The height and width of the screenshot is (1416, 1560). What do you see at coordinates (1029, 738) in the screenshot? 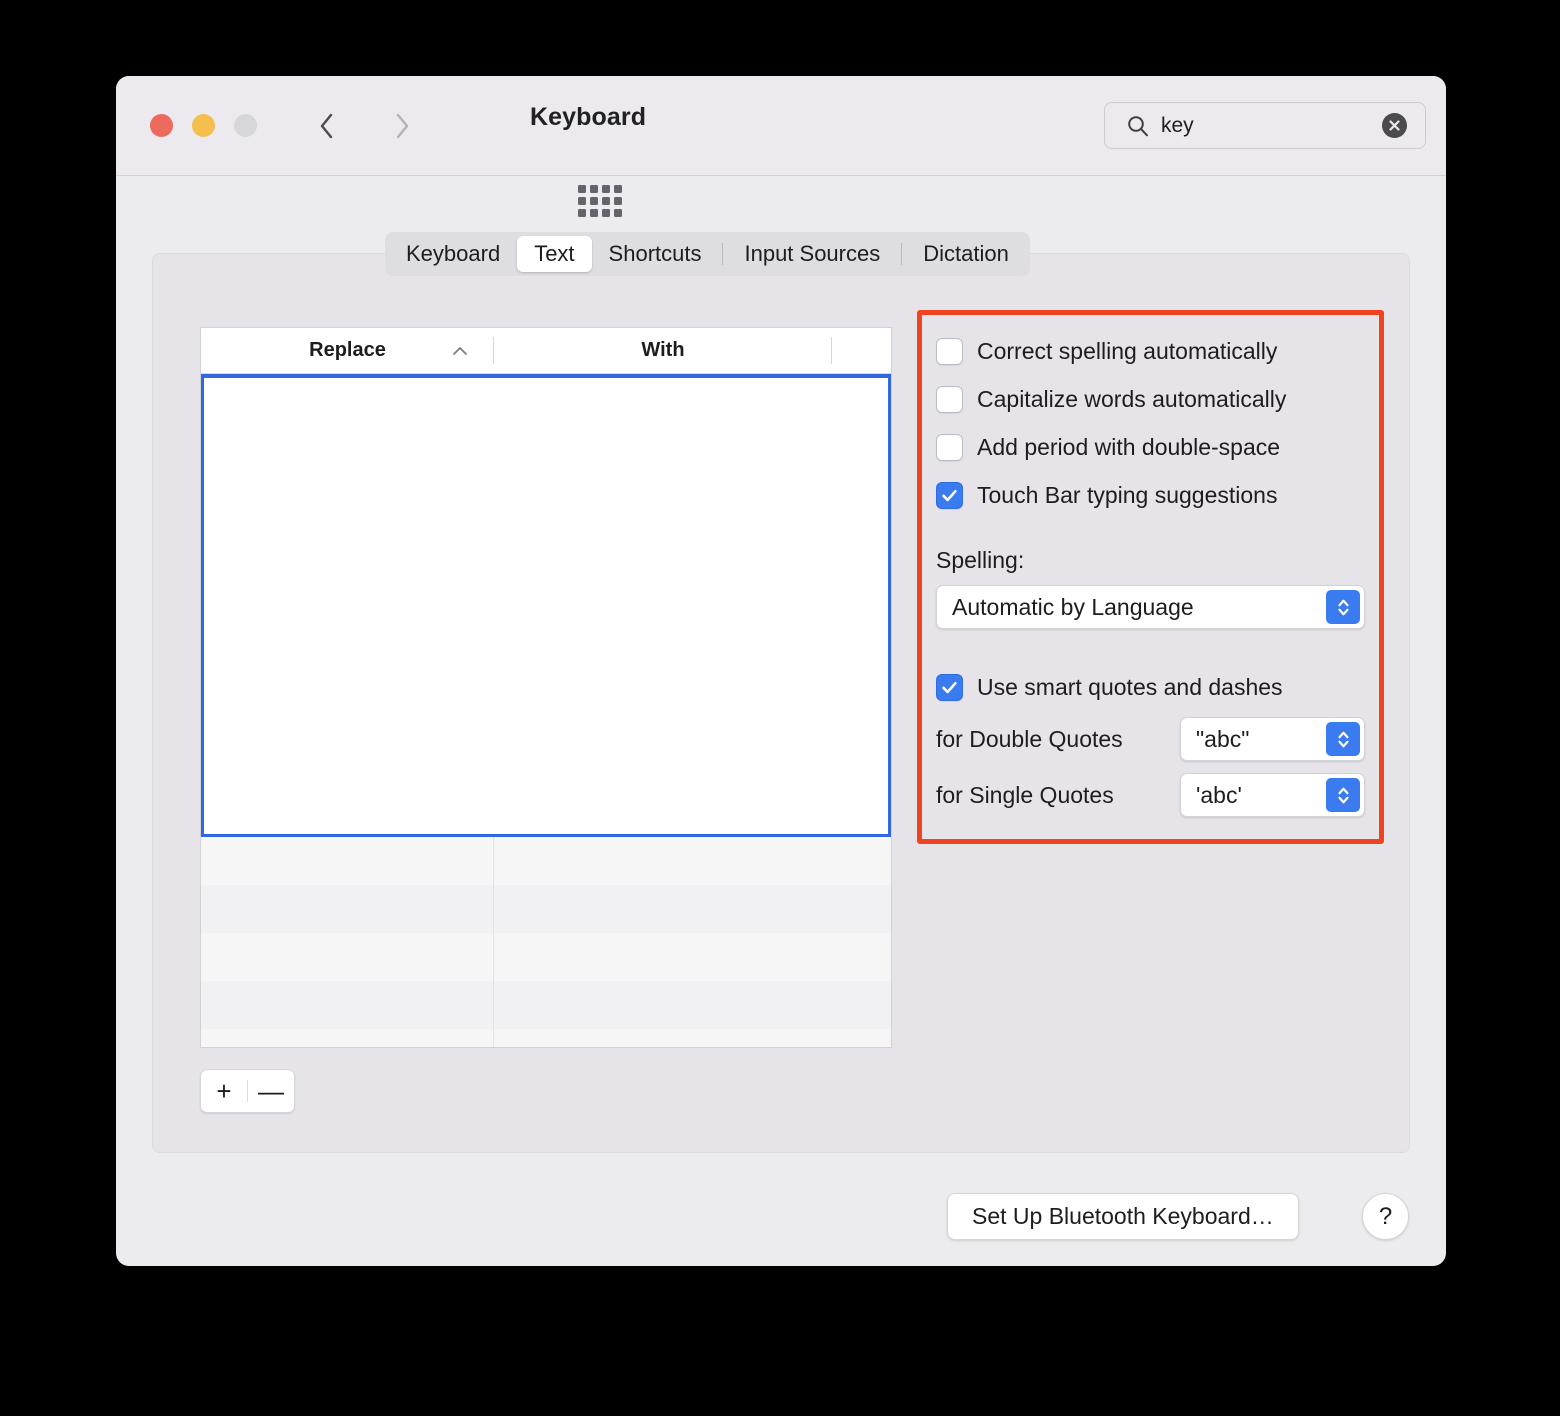
I see `double-quotes-label: for Double Quotes` at bounding box center [1029, 738].